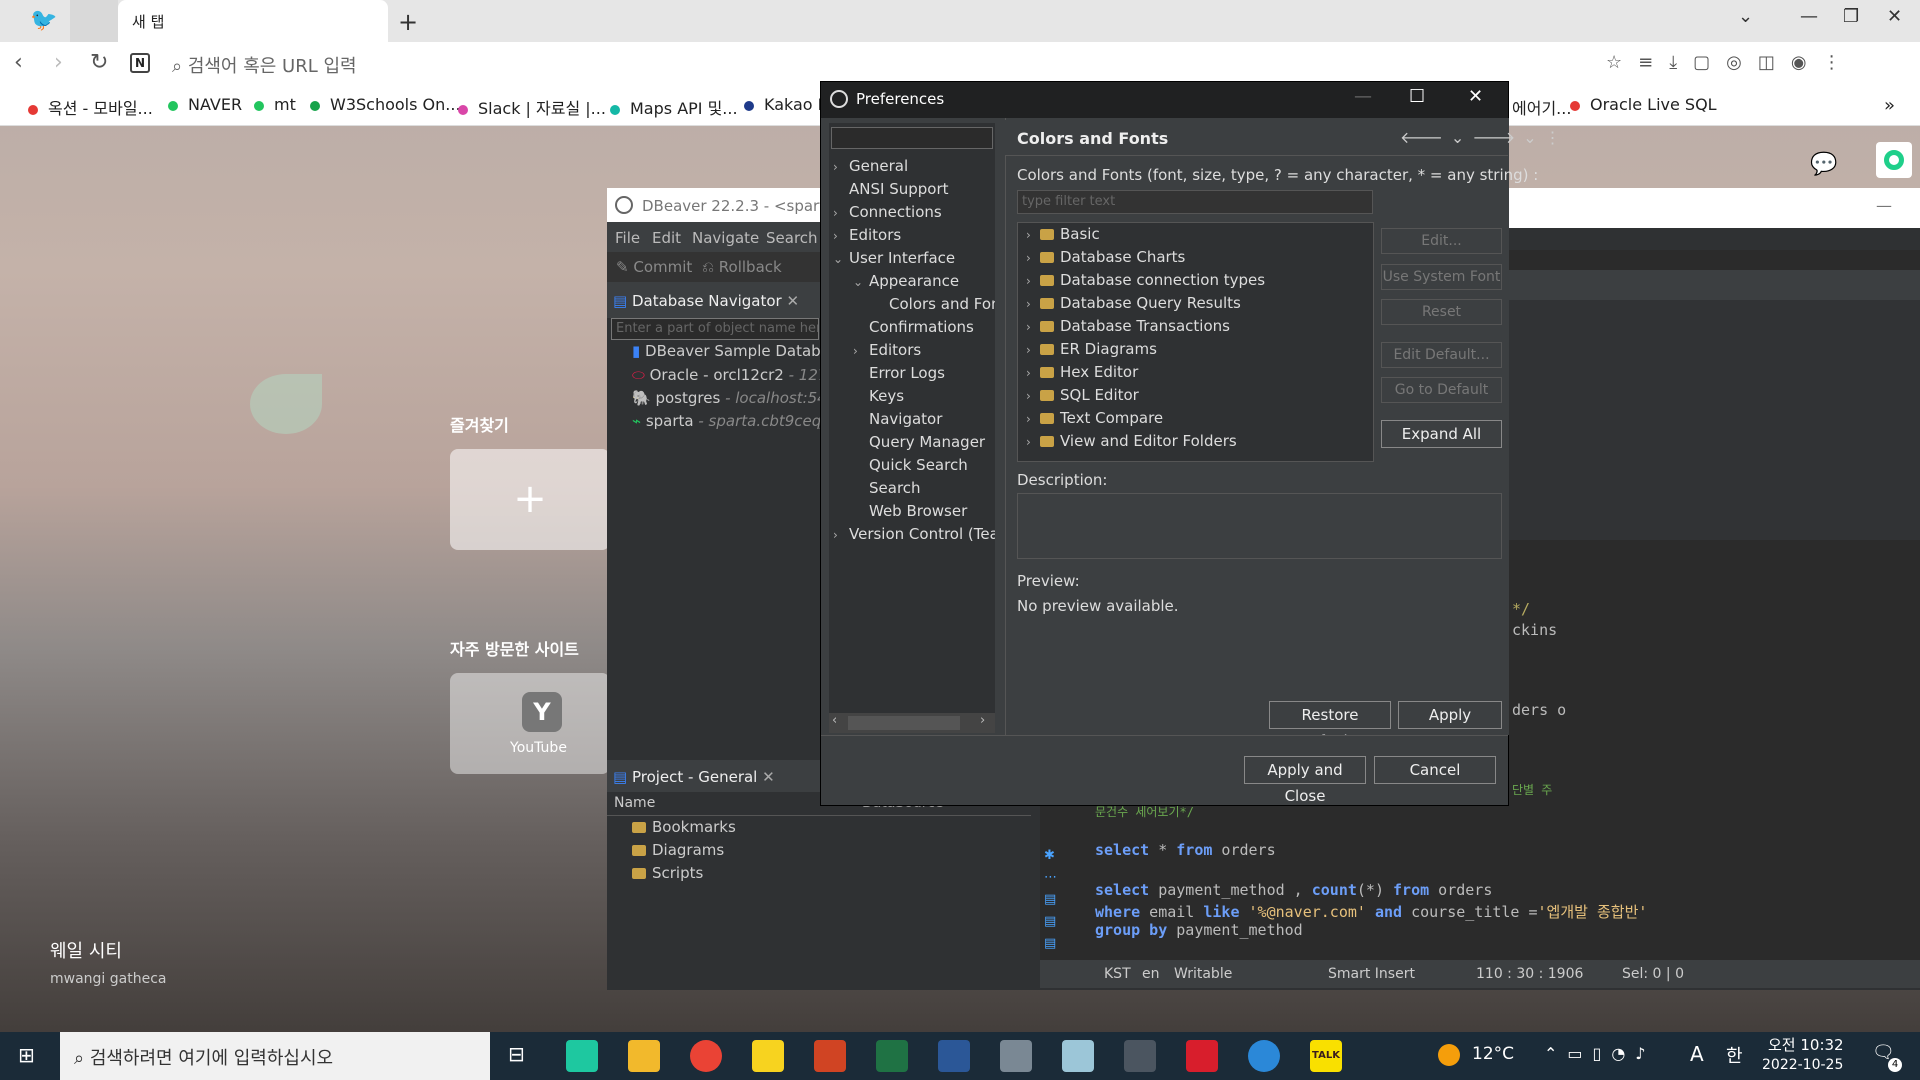 This screenshot has width=1920, height=1080. I want to click on tab-list-icon: ⌄, so click(1745, 16).